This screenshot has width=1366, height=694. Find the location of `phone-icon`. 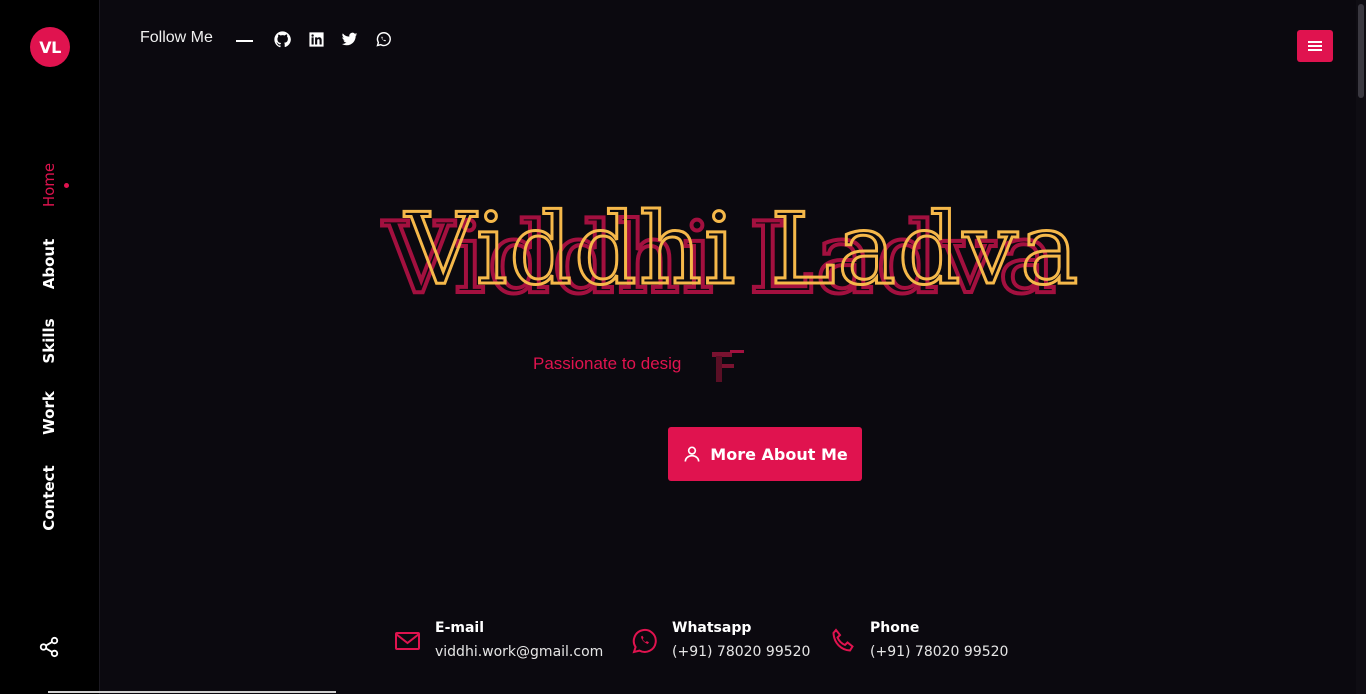

phone-icon is located at coordinates (843, 640).